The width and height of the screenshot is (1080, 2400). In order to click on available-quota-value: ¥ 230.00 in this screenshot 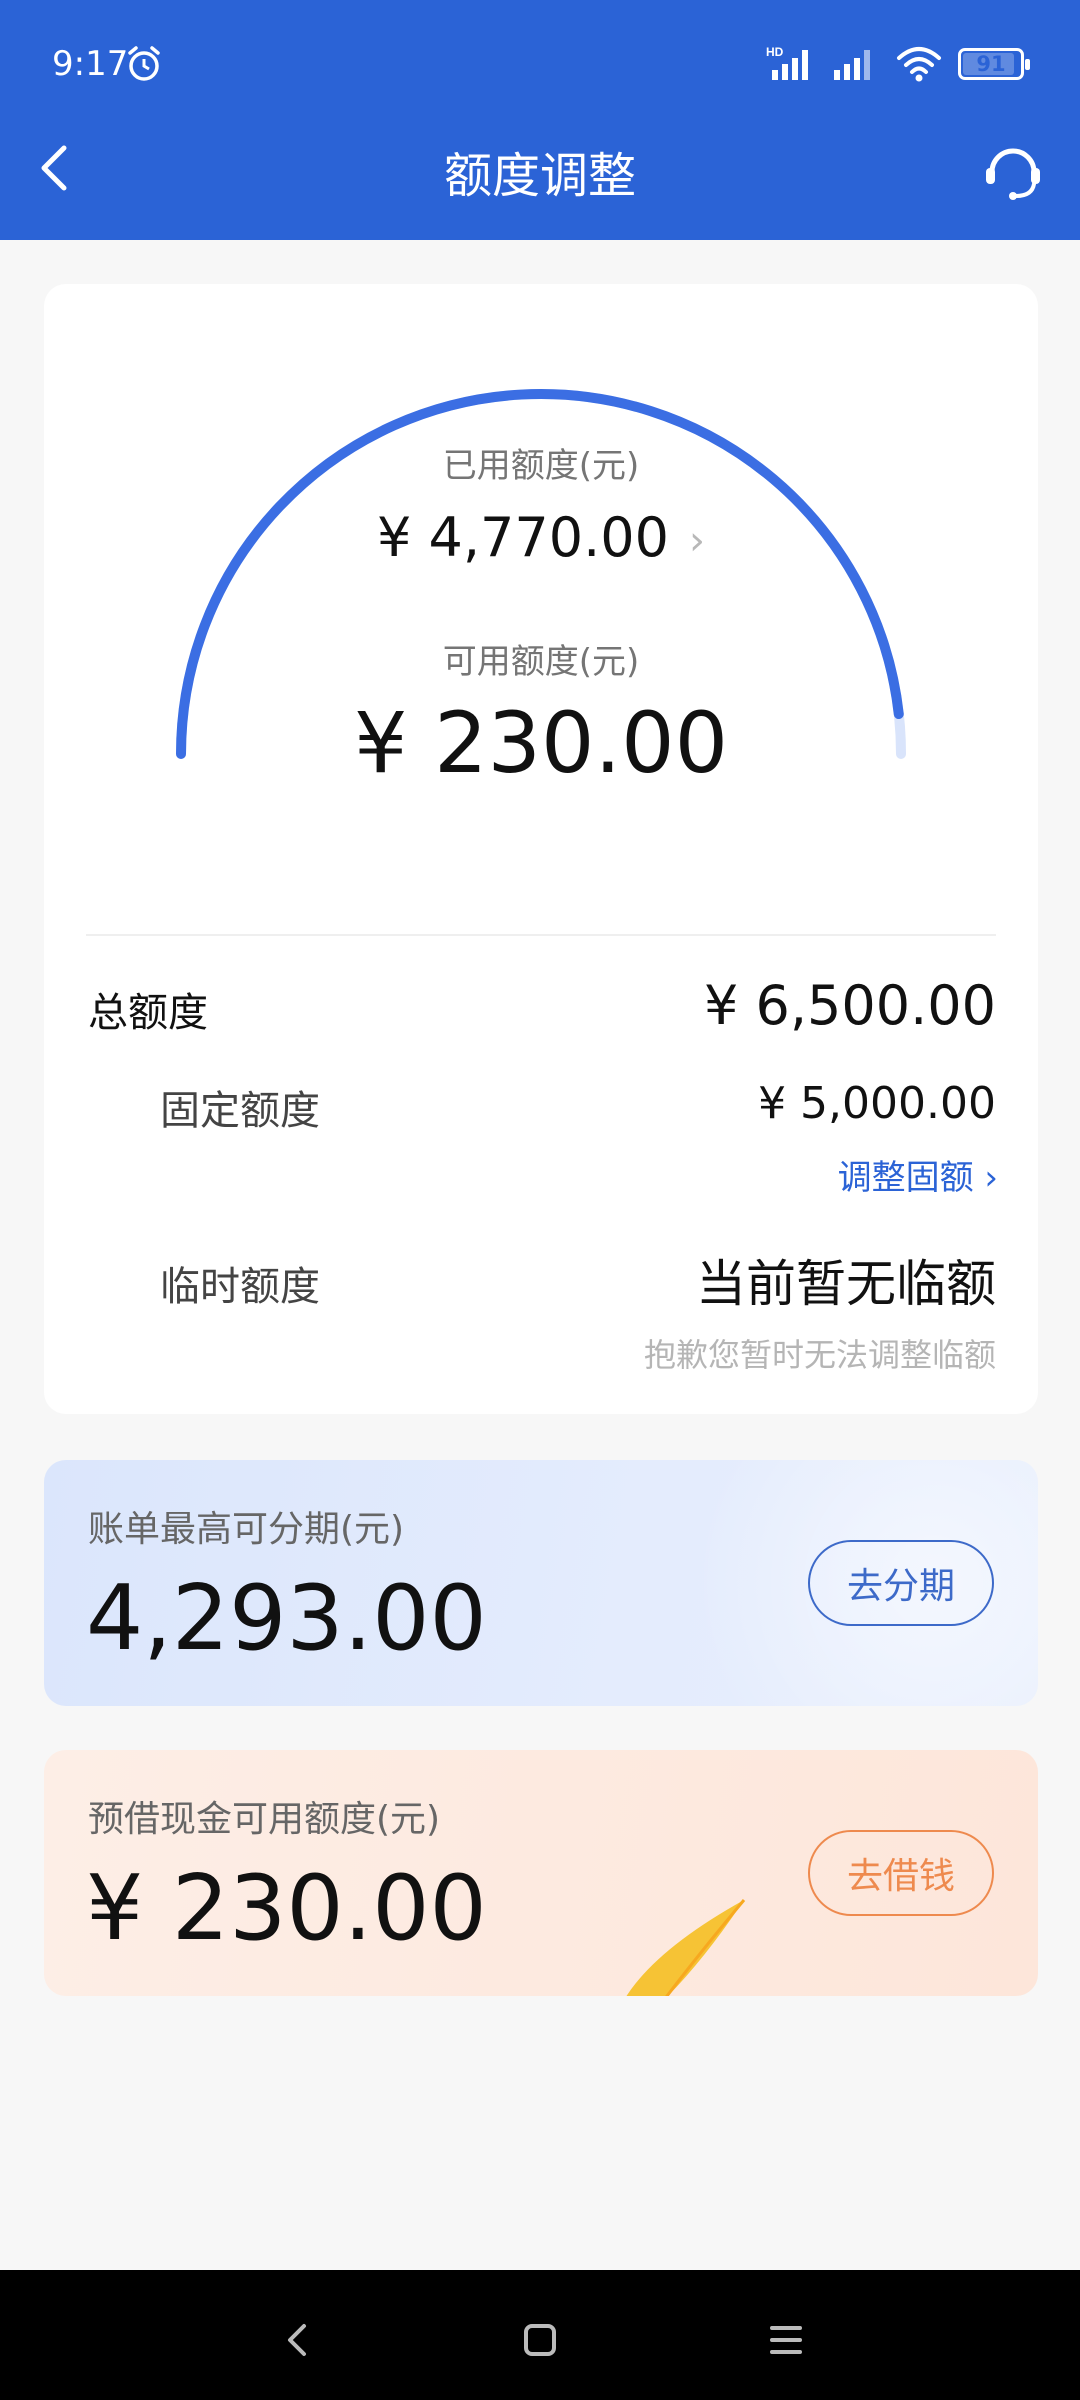, I will do `click(541, 743)`.